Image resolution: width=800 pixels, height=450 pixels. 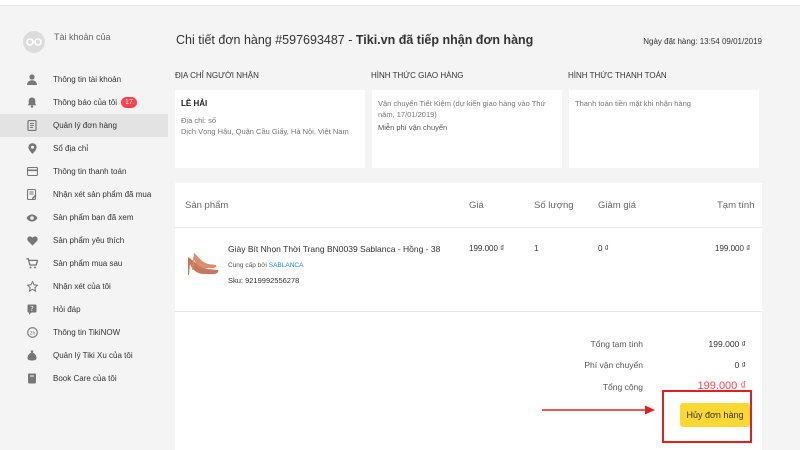 I want to click on shipping-method-date: năm, 17/01/2019), so click(x=407, y=114).